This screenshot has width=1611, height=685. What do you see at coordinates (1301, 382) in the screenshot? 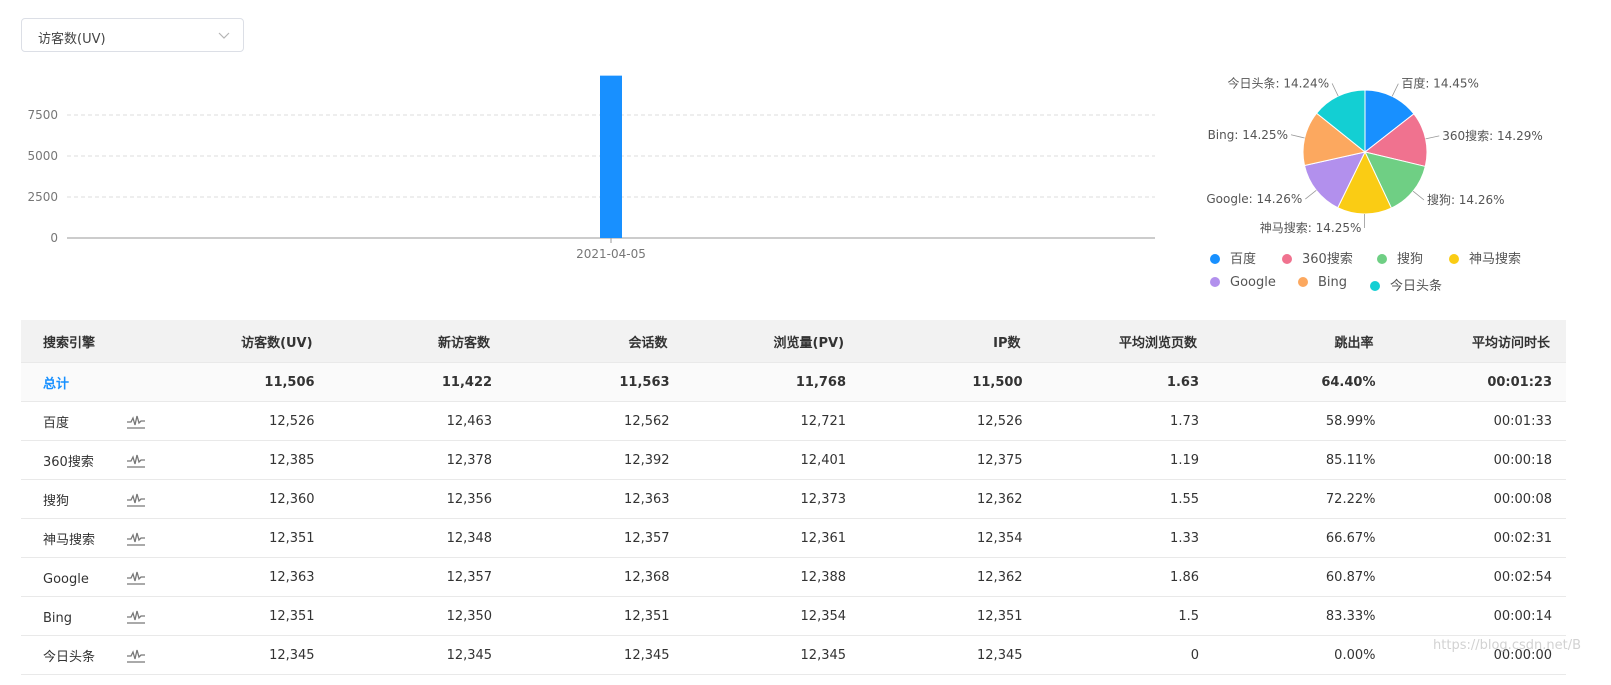
I see `table-cell: 64.40%` at bounding box center [1301, 382].